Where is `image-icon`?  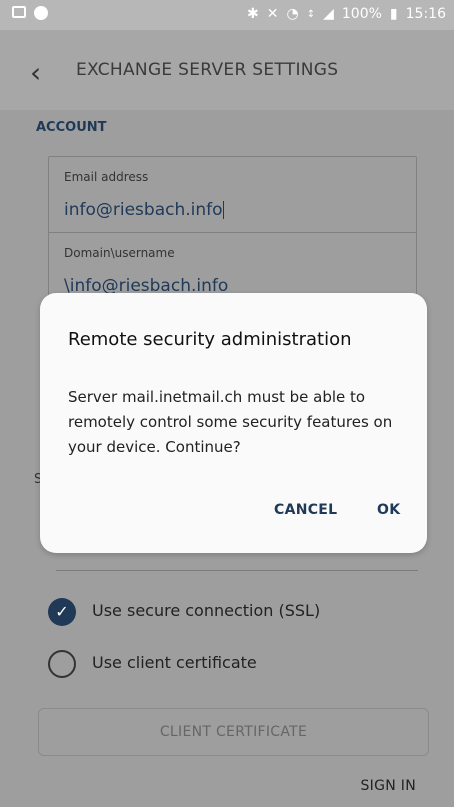
image-icon is located at coordinates (19, 12).